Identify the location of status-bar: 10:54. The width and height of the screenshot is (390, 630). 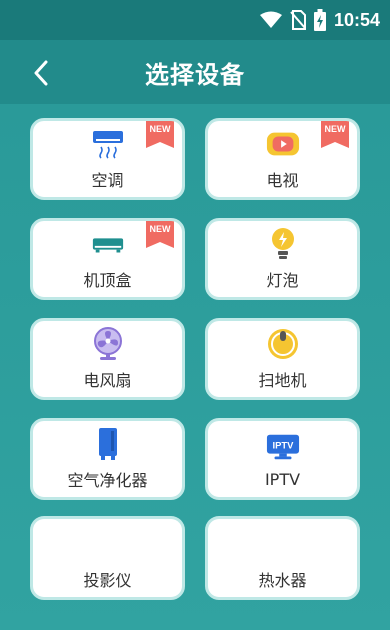
(195, 20).